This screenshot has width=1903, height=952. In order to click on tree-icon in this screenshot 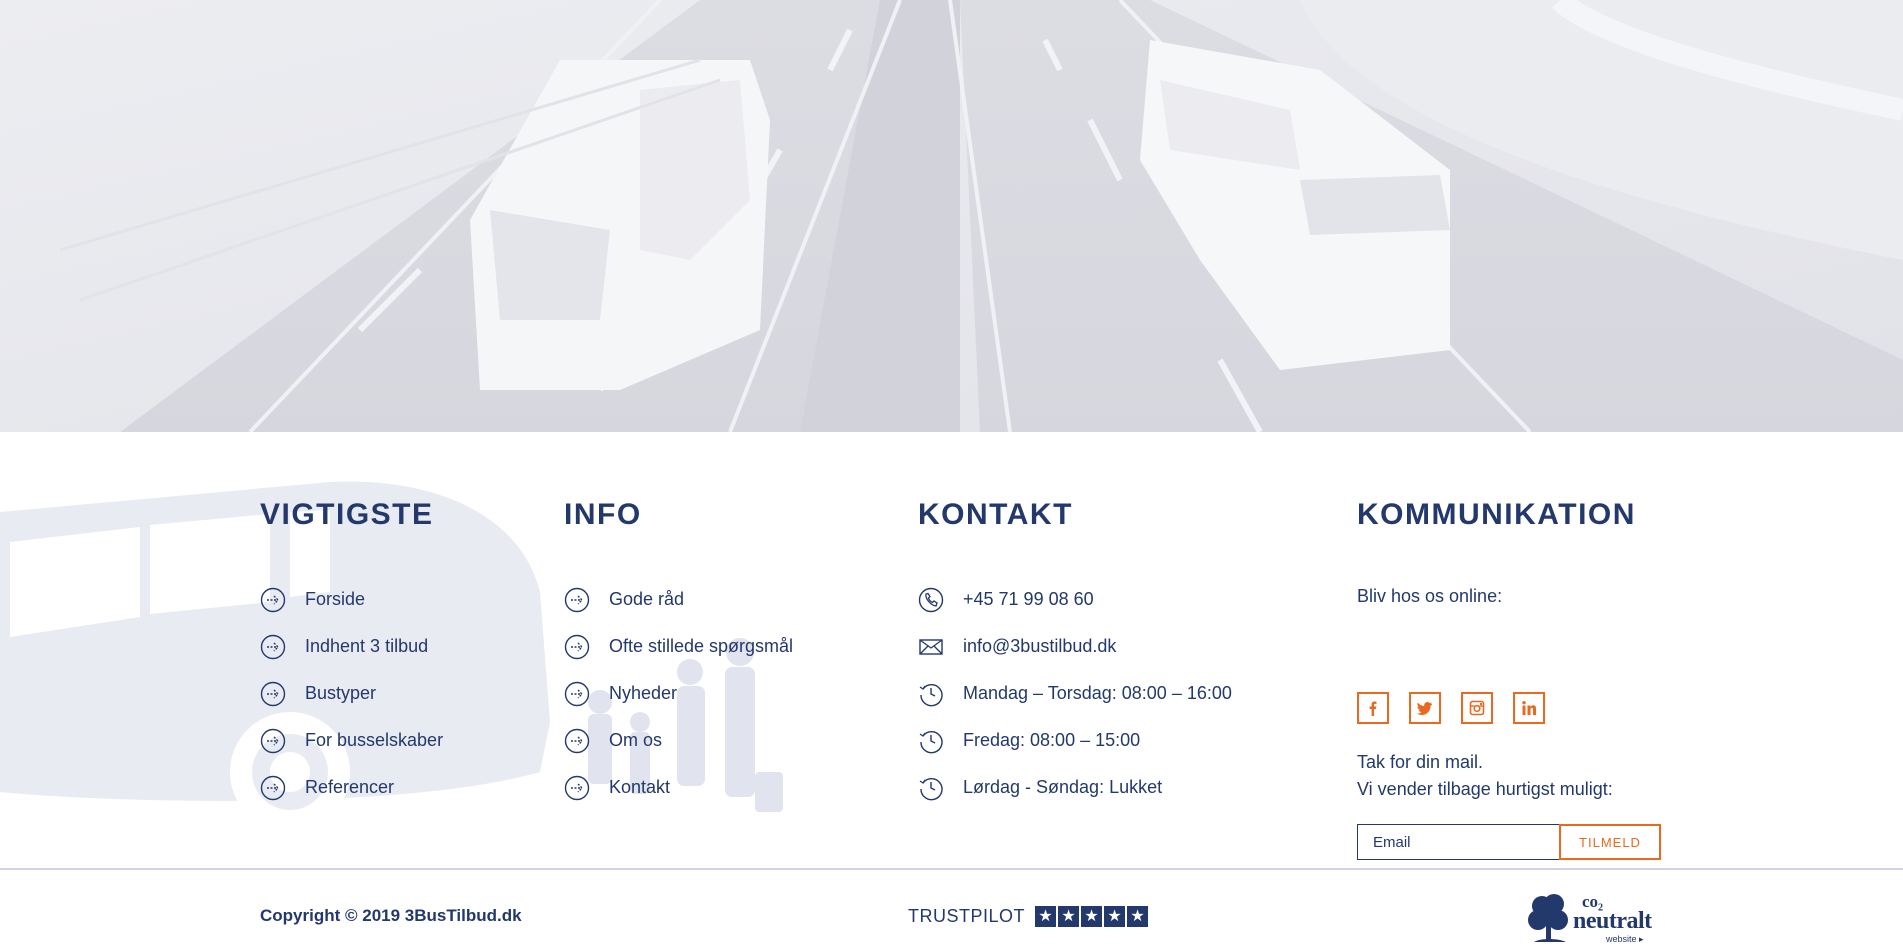, I will do `click(1548, 918)`.